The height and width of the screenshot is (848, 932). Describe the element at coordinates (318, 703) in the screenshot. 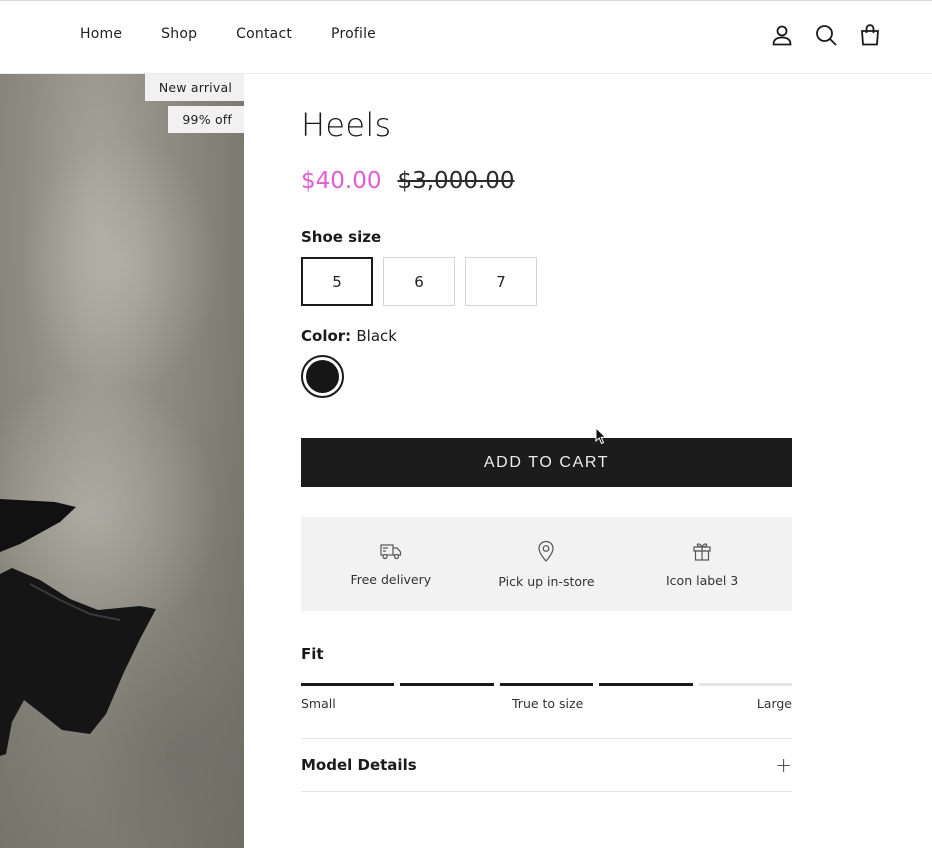

I see `fit-label-small: Small` at that location.